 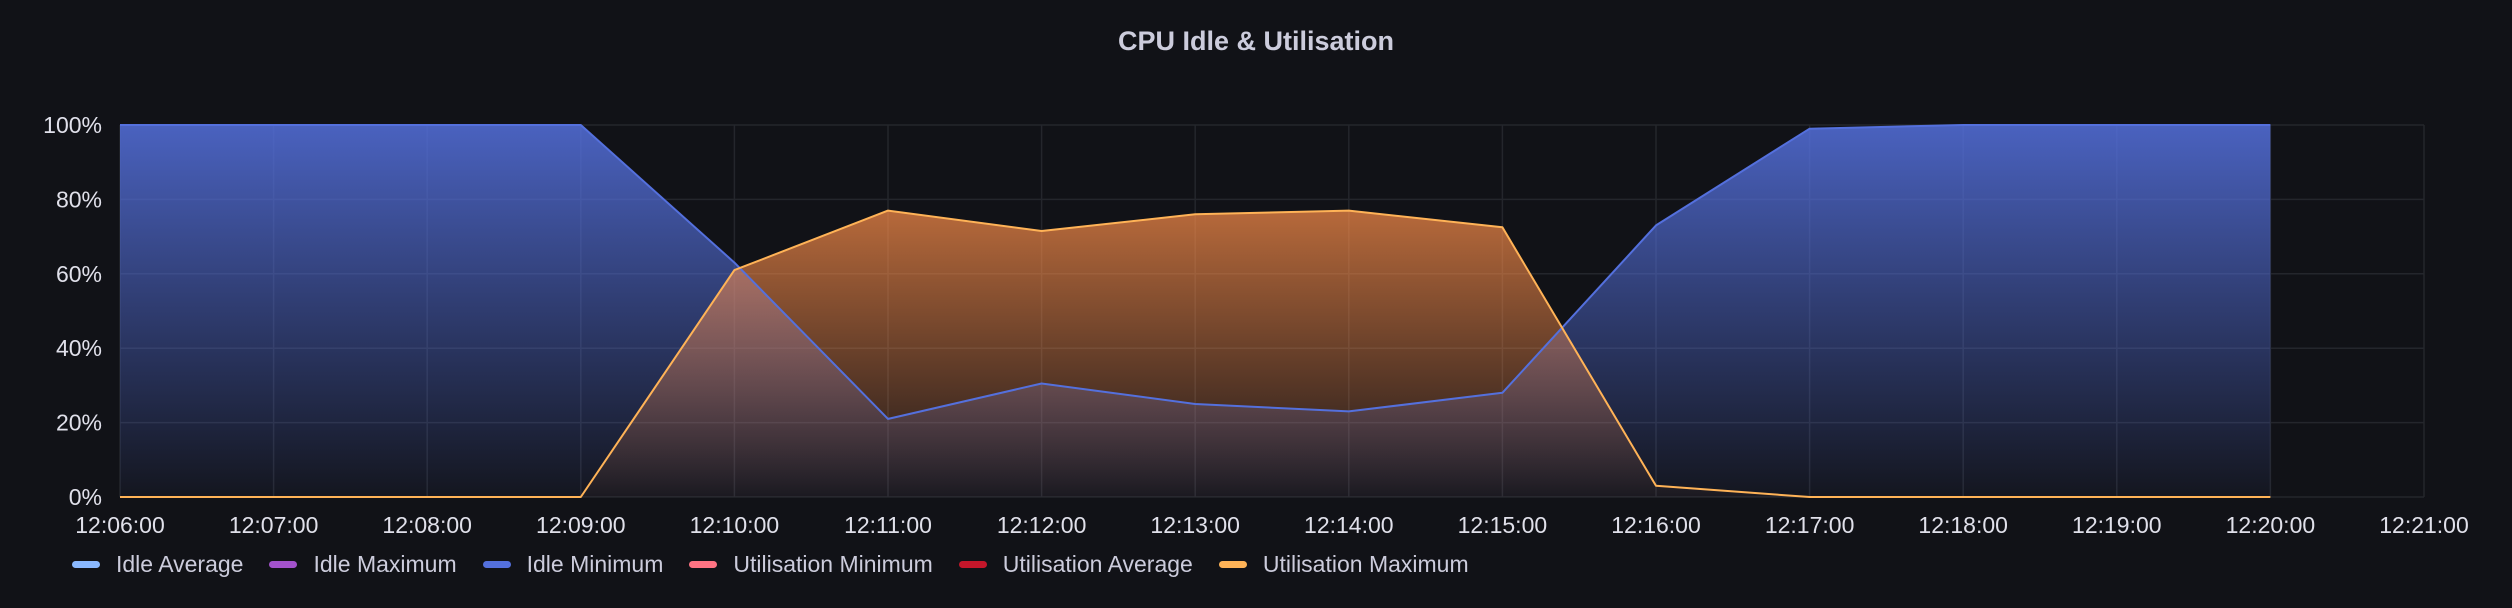 I want to click on legend-item-utilisation-maximum: Utilisation Maximum, so click(x=1343, y=564).